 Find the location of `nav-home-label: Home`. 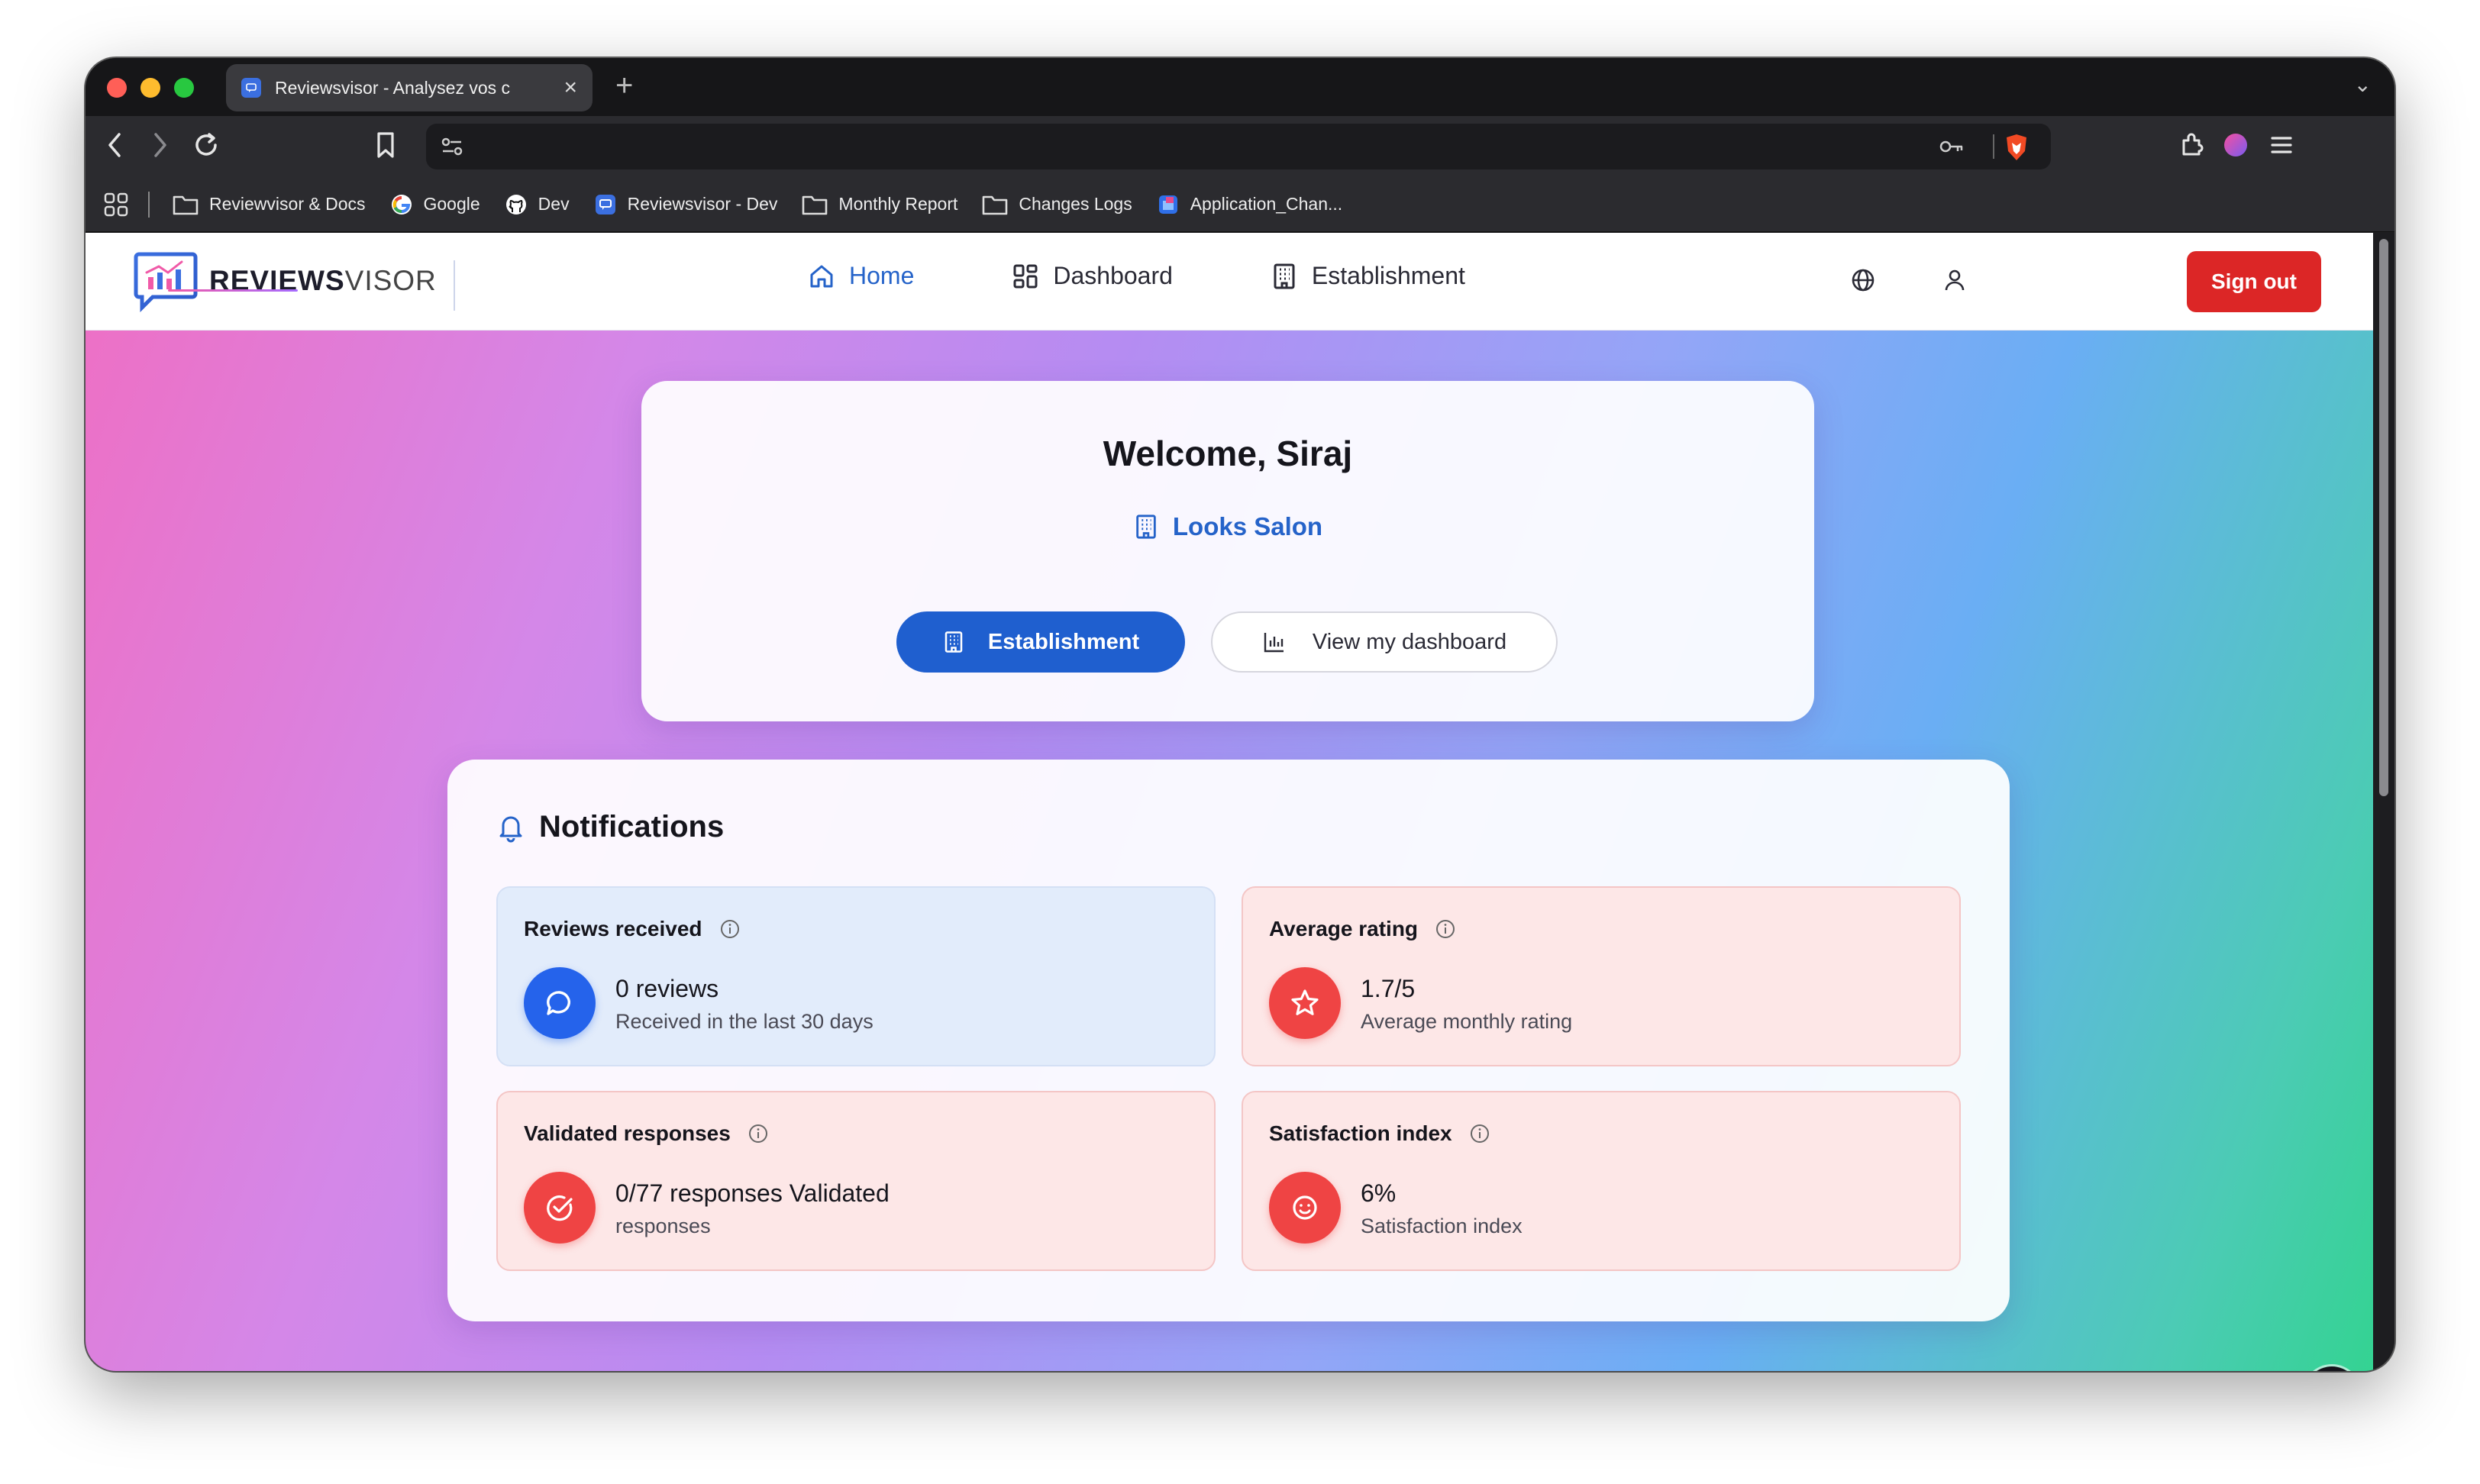

nav-home-label: Home is located at coordinates (882, 275).